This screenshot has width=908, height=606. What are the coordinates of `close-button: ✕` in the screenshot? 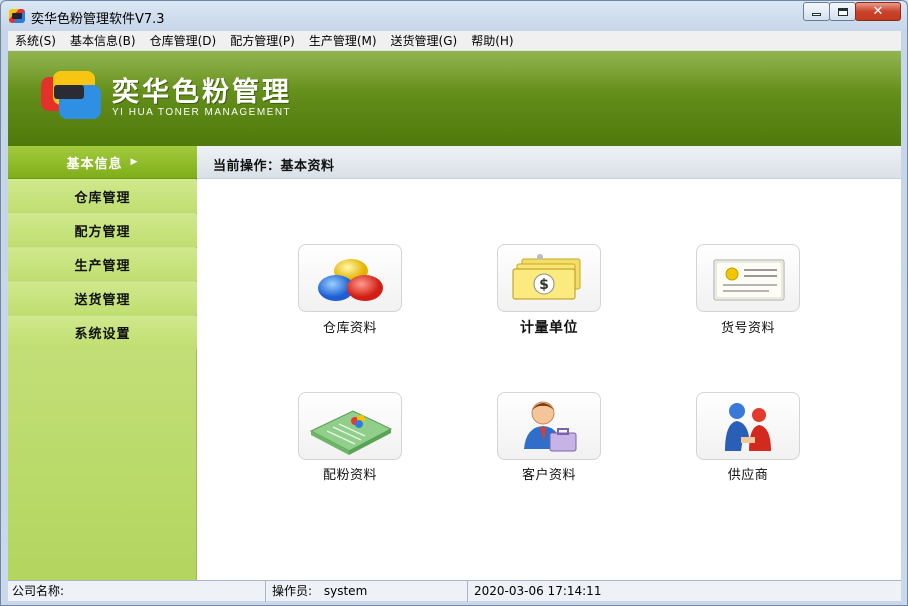 It's located at (878, 11).